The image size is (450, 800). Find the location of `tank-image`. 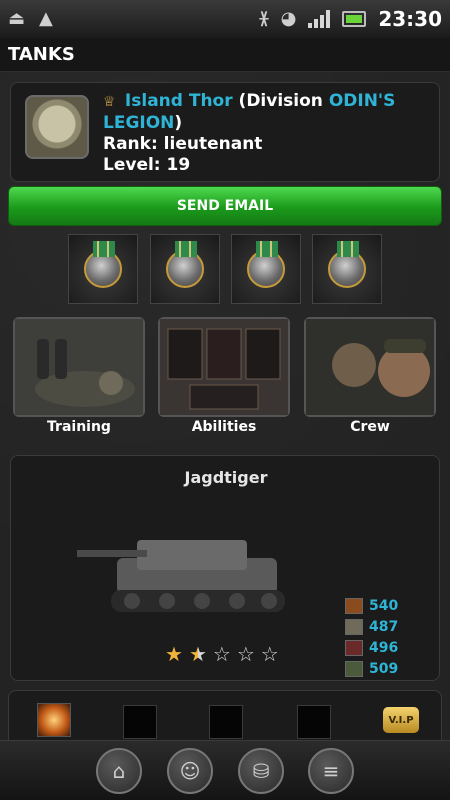

tank-image is located at coordinates (181, 576).